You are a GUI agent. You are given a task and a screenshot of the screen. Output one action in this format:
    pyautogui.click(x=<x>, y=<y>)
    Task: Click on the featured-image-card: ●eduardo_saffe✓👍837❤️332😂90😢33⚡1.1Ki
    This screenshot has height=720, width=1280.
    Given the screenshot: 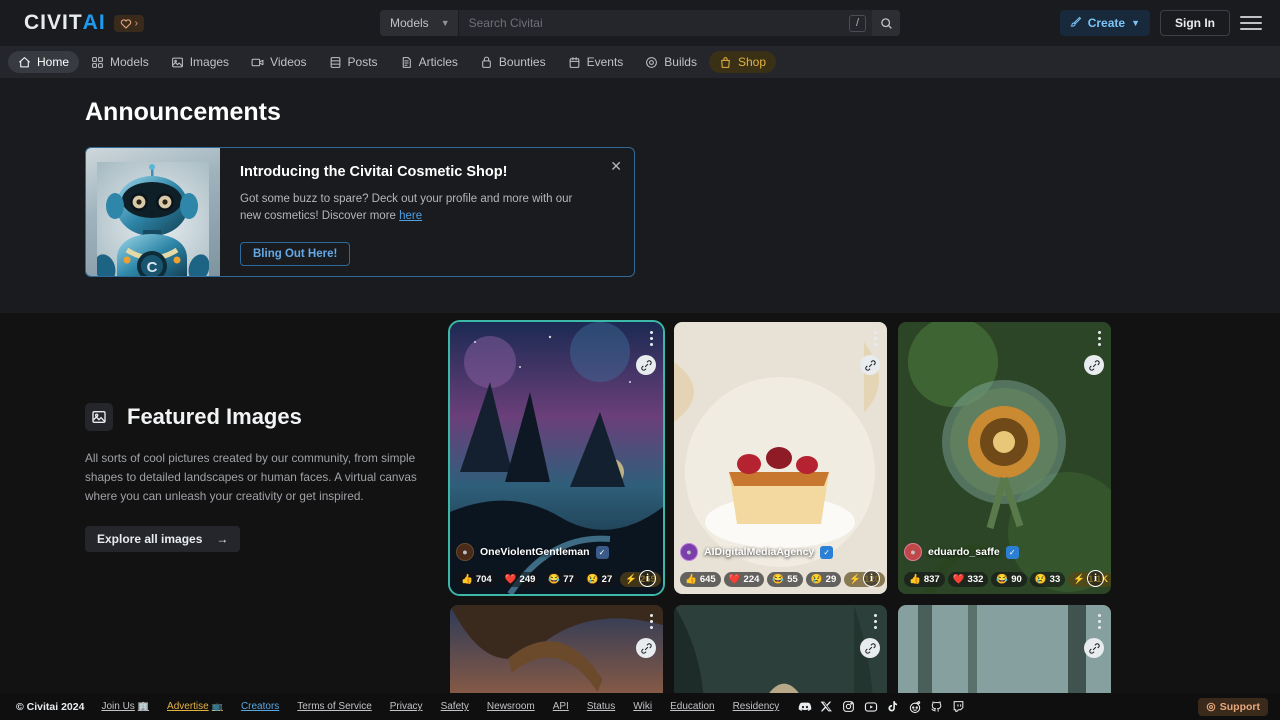 What is the action you would take?
    pyautogui.click(x=1004, y=458)
    